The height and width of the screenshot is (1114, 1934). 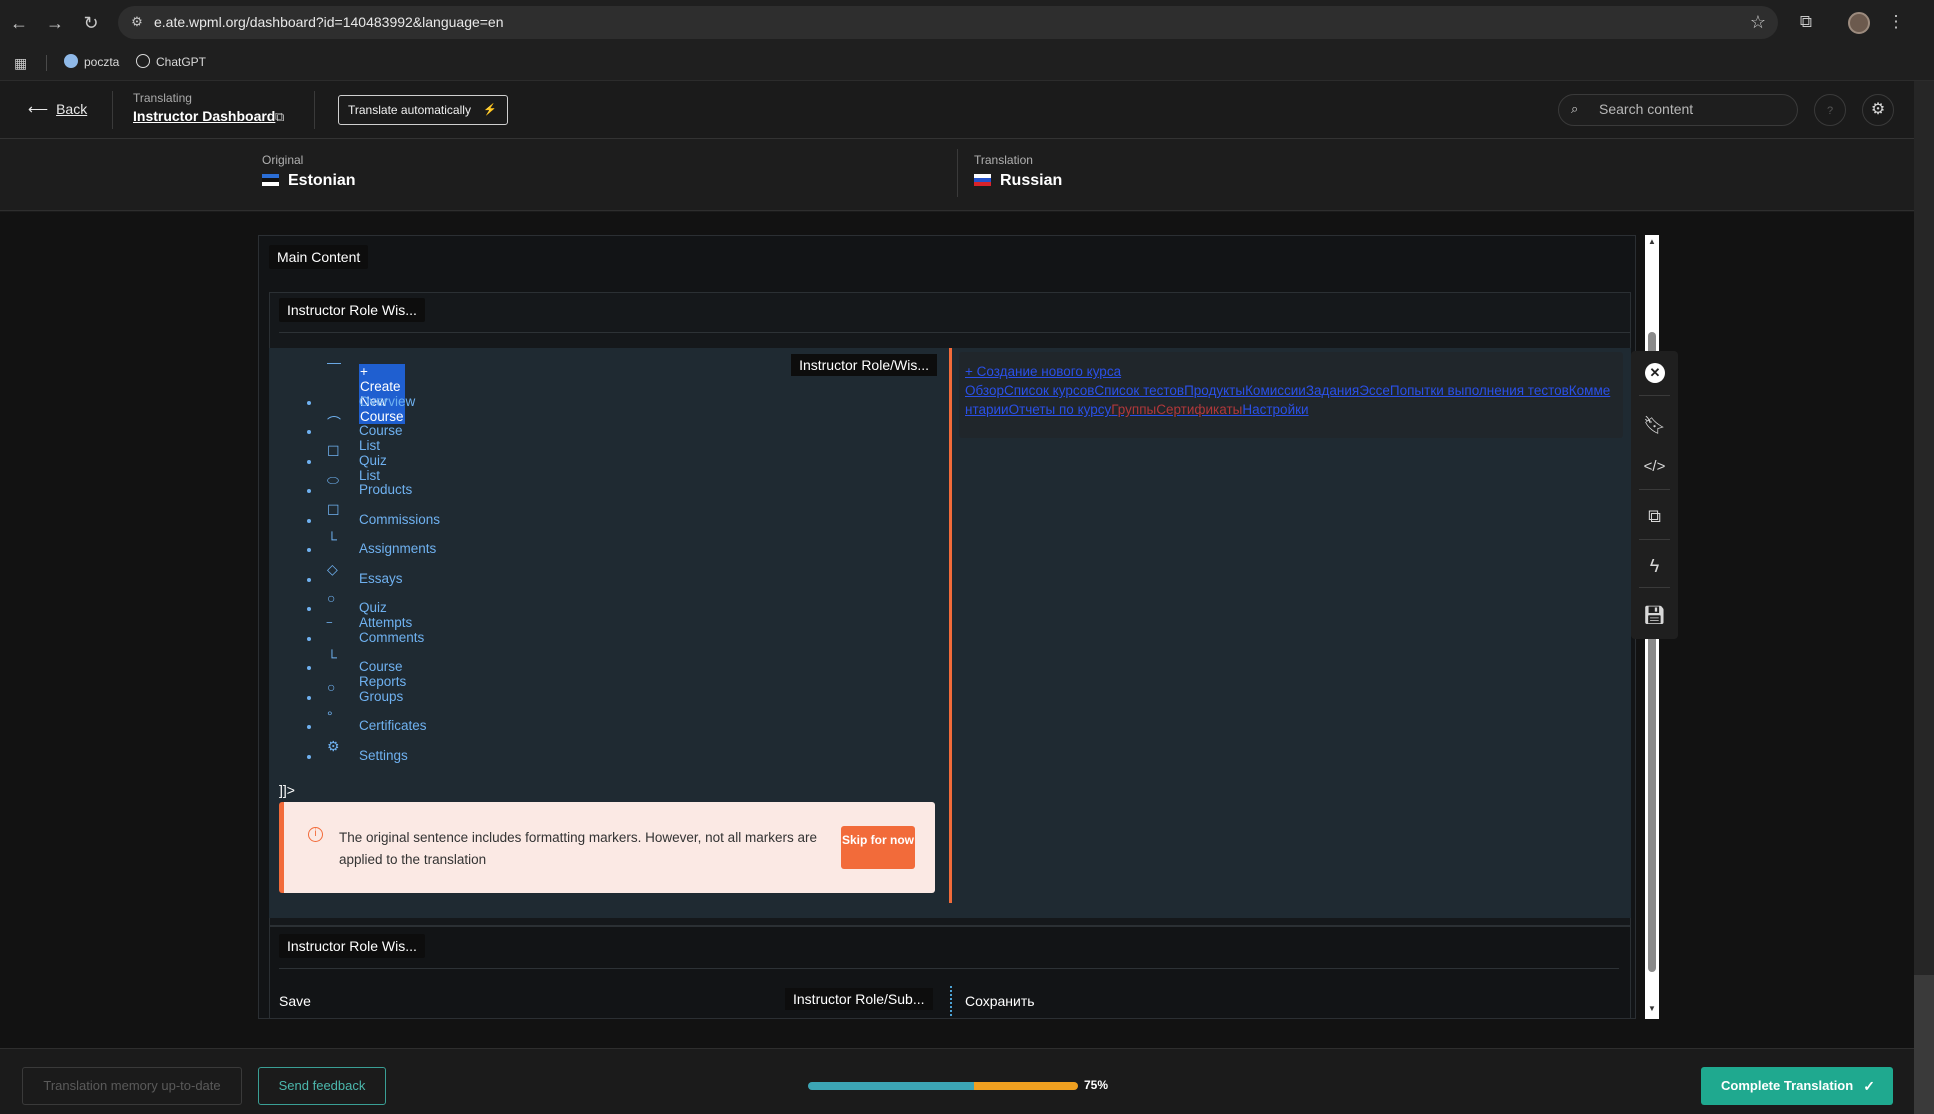 I want to click on menu-item-label: Comments, so click(x=391, y=637).